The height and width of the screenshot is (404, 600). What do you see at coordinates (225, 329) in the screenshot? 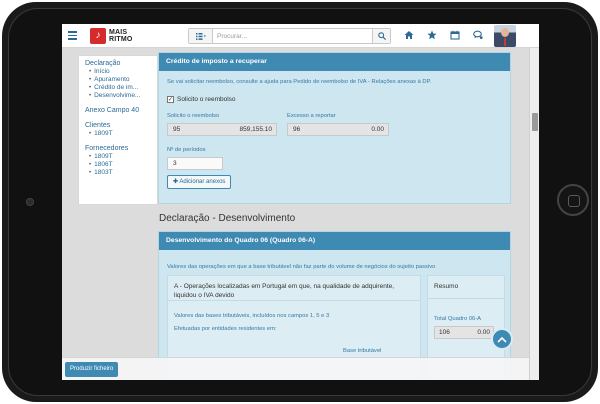
I see `efetuadas-label: Efetuadas por entidades residentes em:` at bounding box center [225, 329].